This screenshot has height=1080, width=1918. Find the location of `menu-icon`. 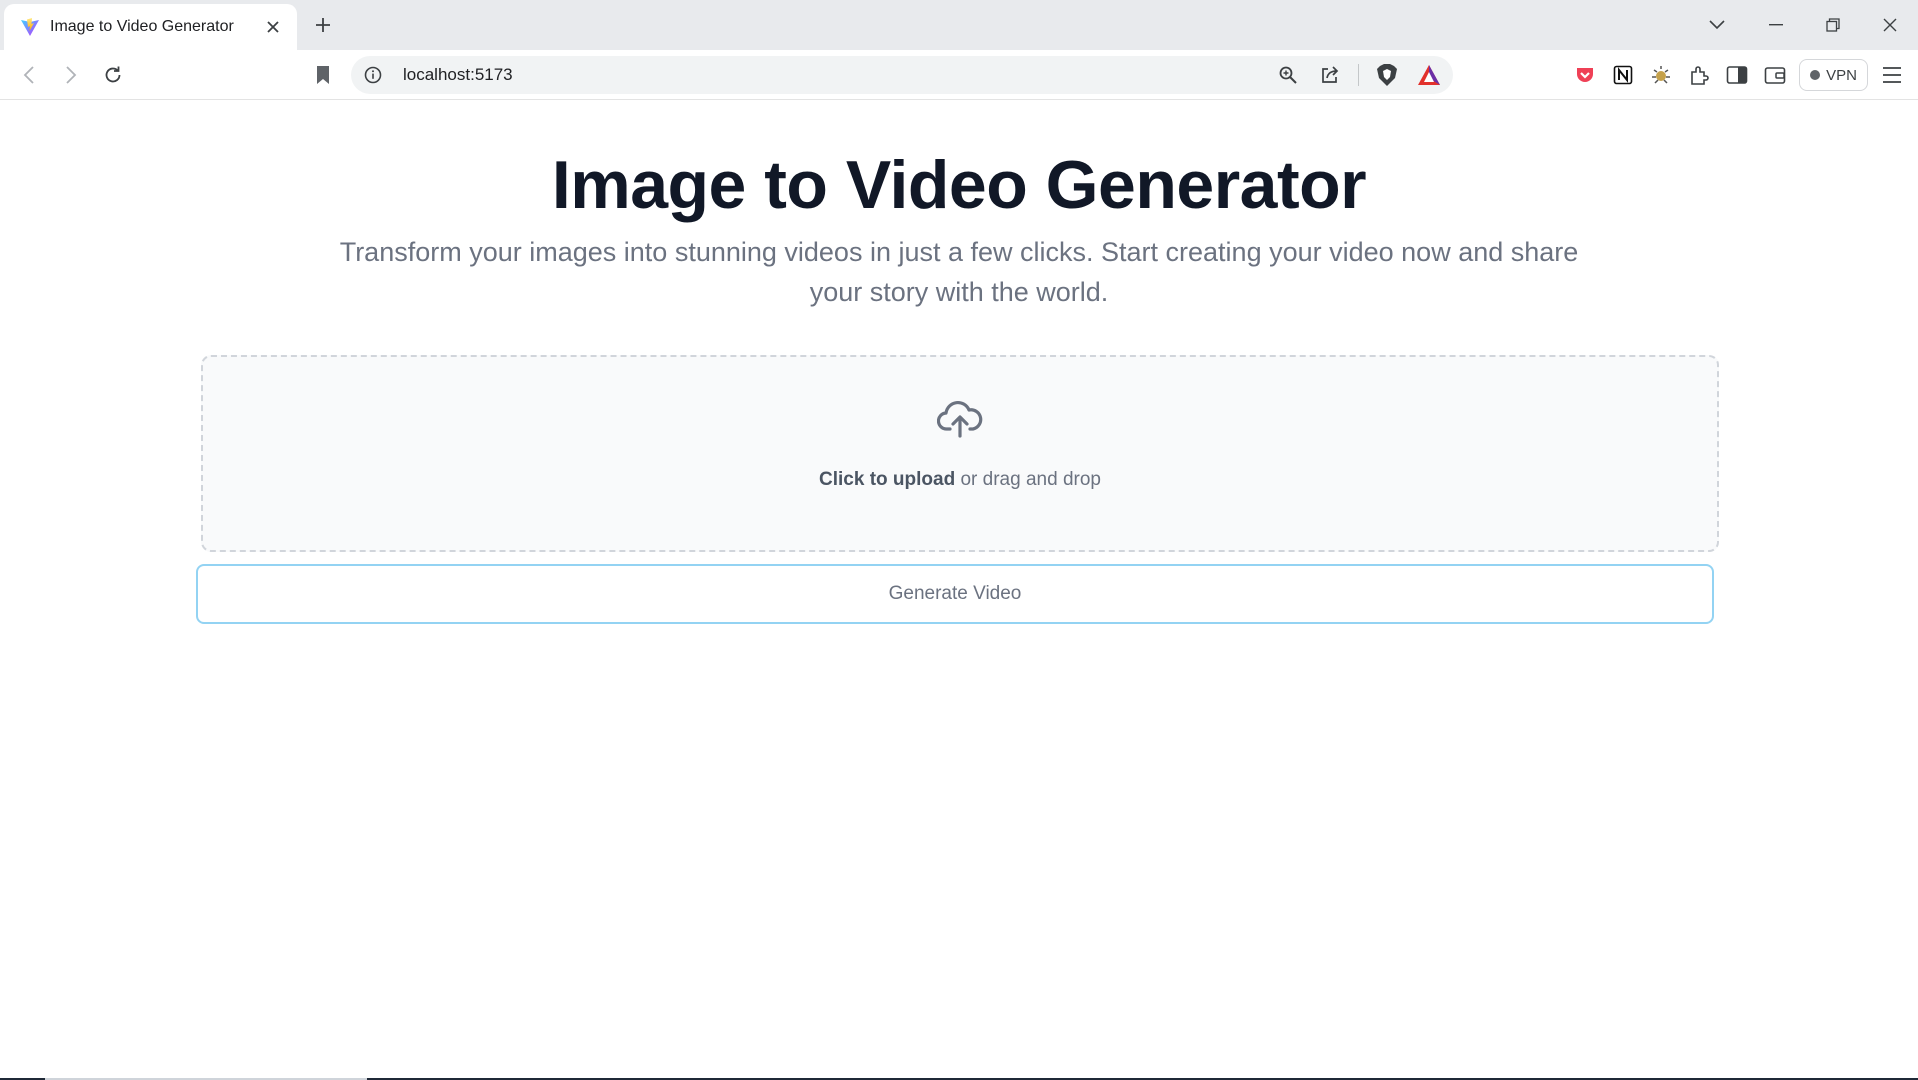

menu-icon is located at coordinates (1892, 75).